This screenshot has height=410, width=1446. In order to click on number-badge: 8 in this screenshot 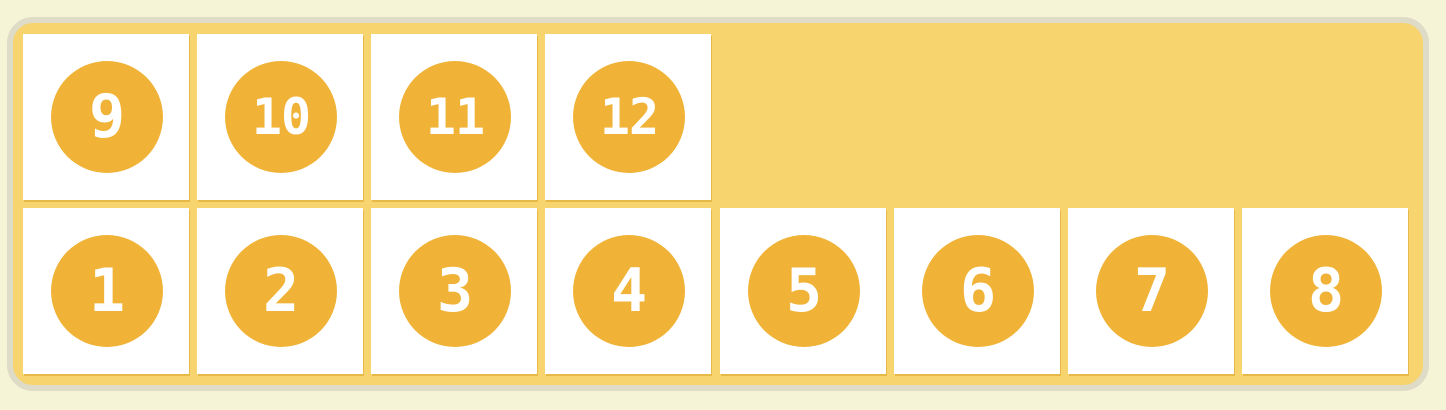, I will do `click(1326, 291)`.